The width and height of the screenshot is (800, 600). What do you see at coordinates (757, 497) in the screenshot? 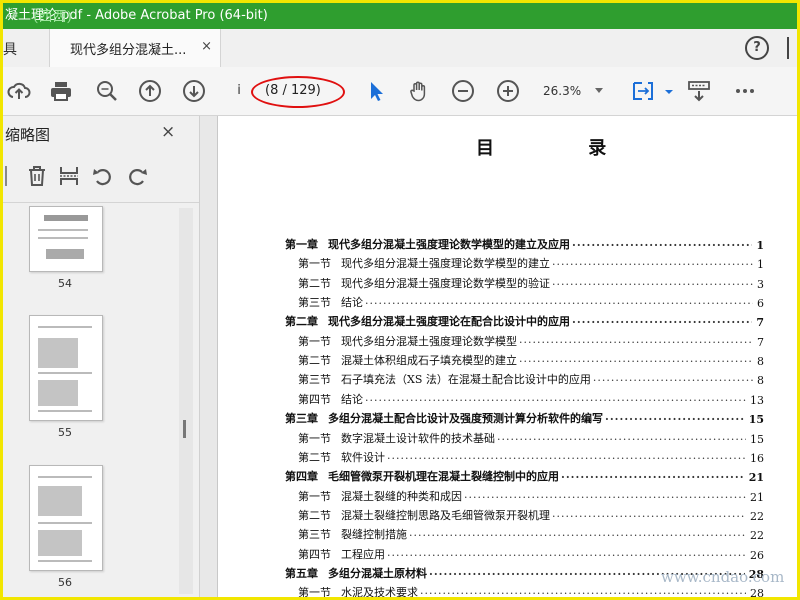
I see `toc-row-page: 21` at bounding box center [757, 497].